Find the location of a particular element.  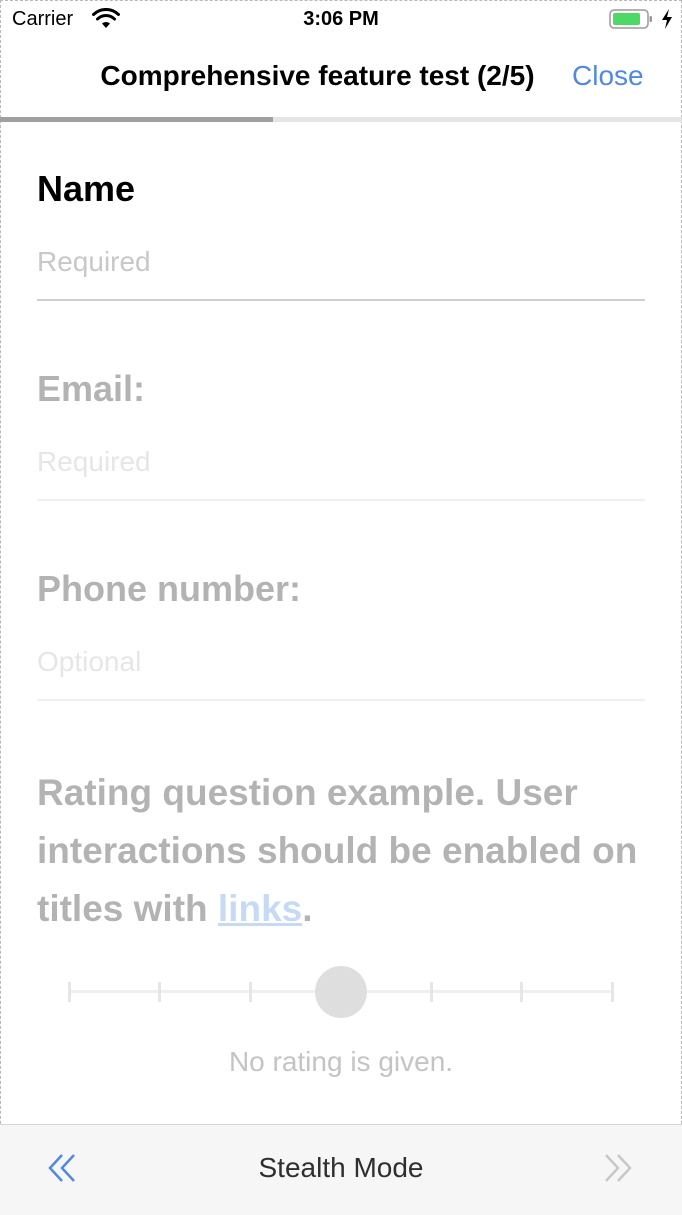

status-time: 3:06 PM is located at coordinates (341, 19).